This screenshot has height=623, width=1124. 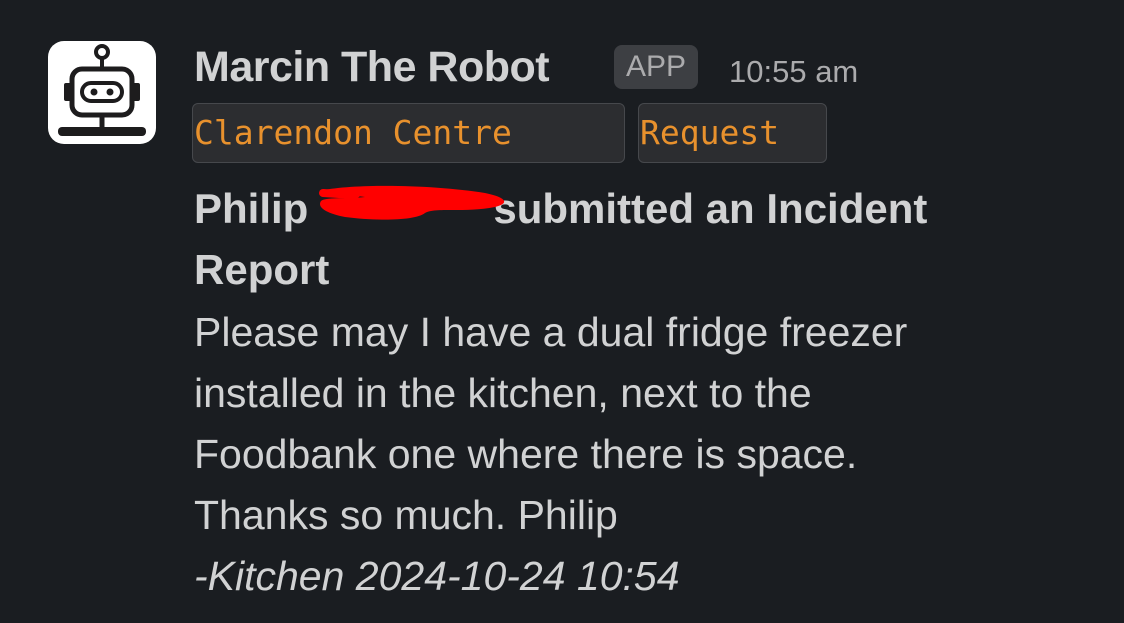 What do you see at coordinates (406, 515) in the screenshot?
I see `body-line: Thanks so much. Philip` at bounding box center [406, 515].